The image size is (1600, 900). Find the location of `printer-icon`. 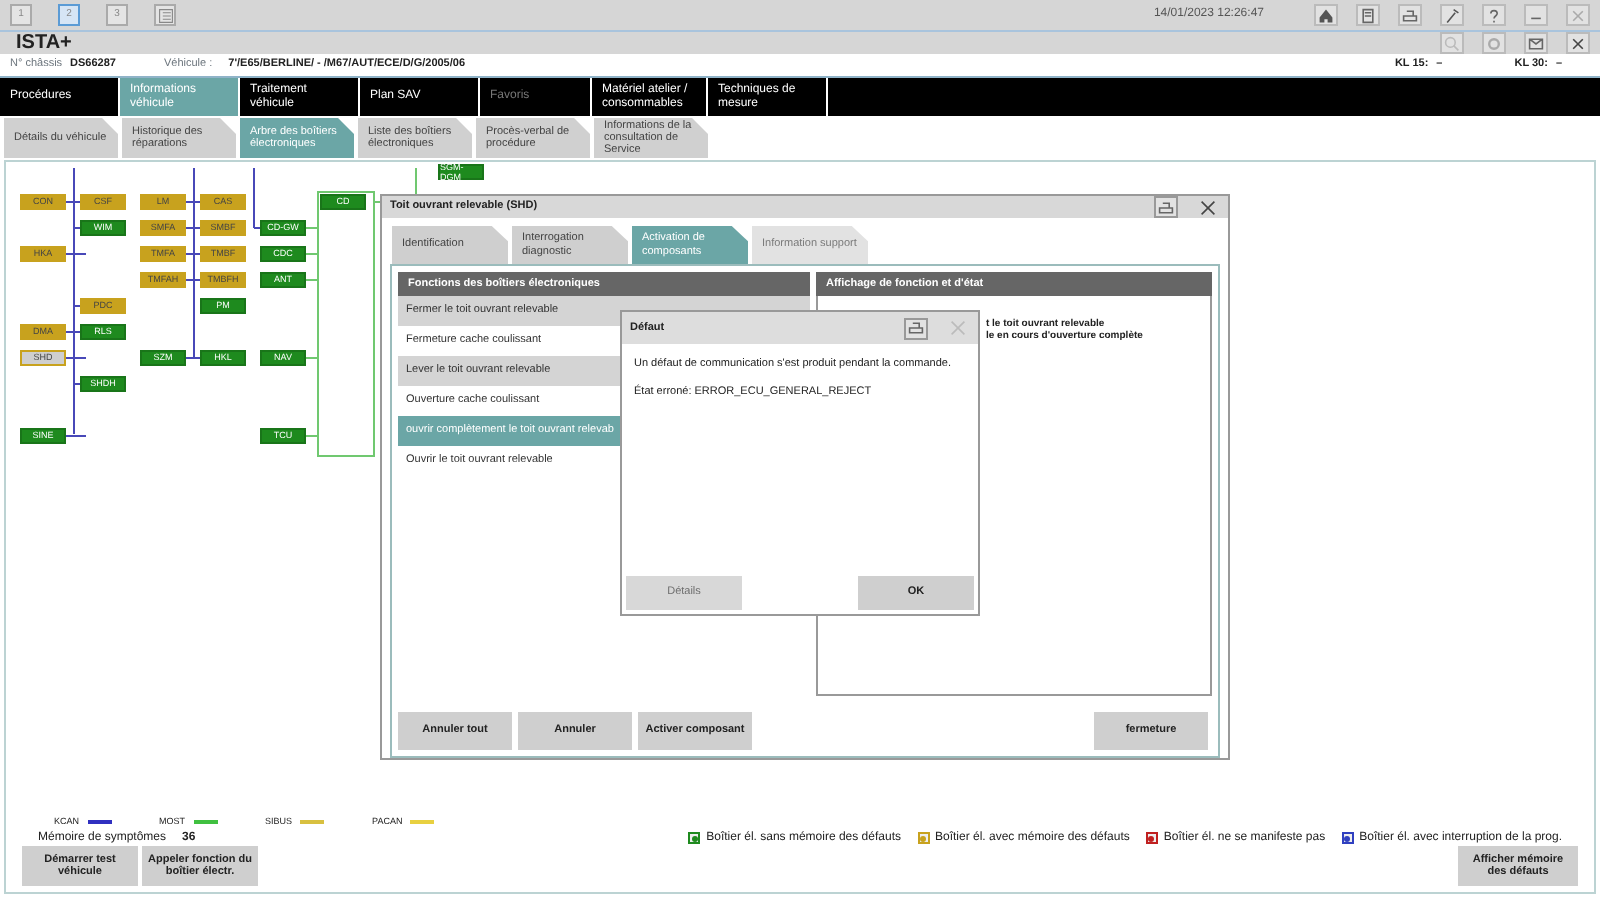

printer-icon is located at coordinates (1410, 15).